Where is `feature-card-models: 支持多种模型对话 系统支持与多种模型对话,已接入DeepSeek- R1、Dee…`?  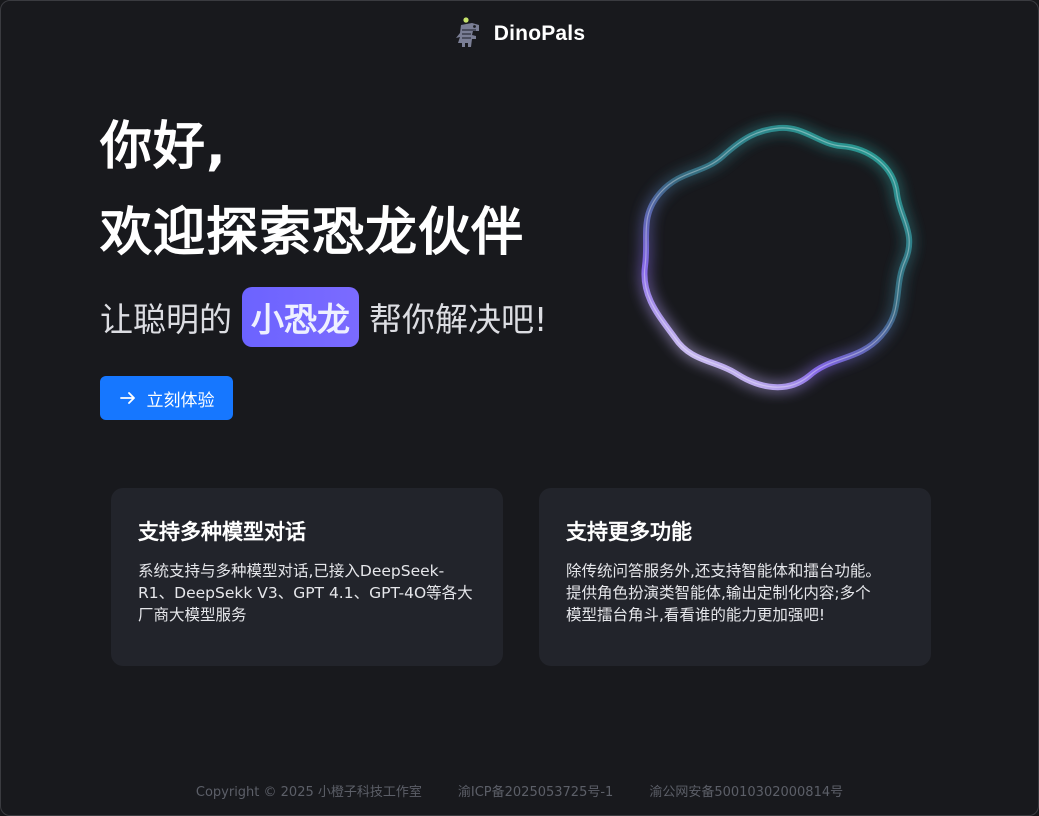 feature-card-models: 支持多种模型对话 系统支持与多种模型对话,已接入DeepSeek- R1、Dee… is located at coordinates (307, 577).